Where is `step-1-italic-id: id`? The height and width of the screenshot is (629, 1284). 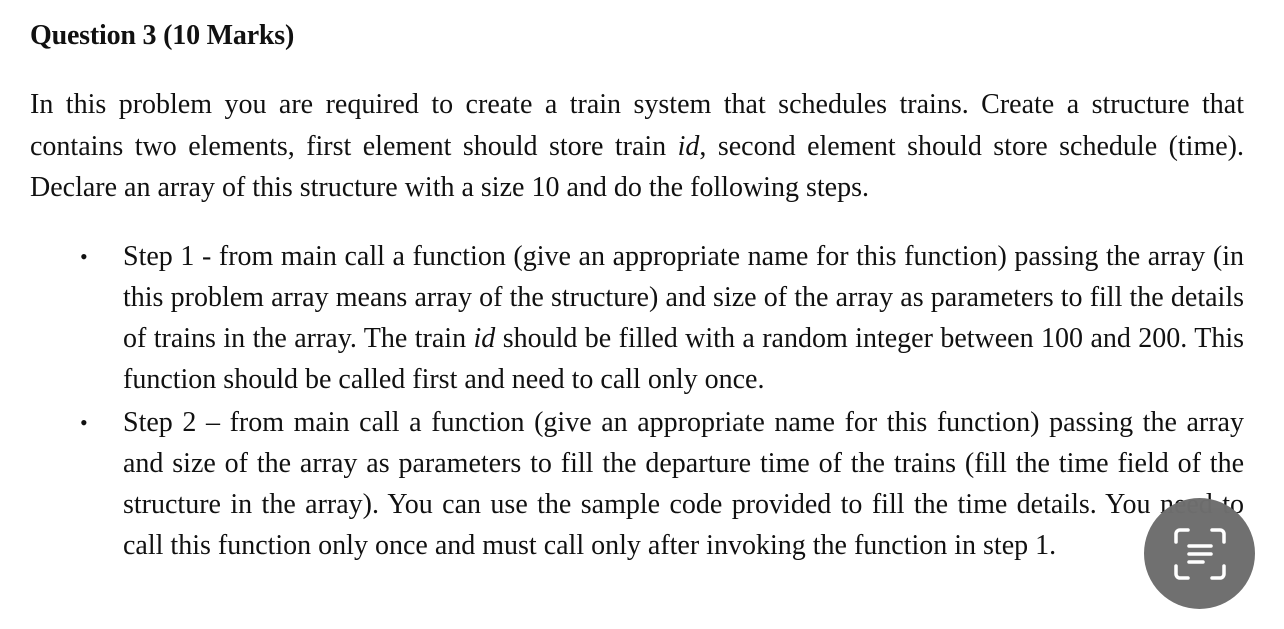
step-1-italic-id: id is located at coordinates (484, 338).